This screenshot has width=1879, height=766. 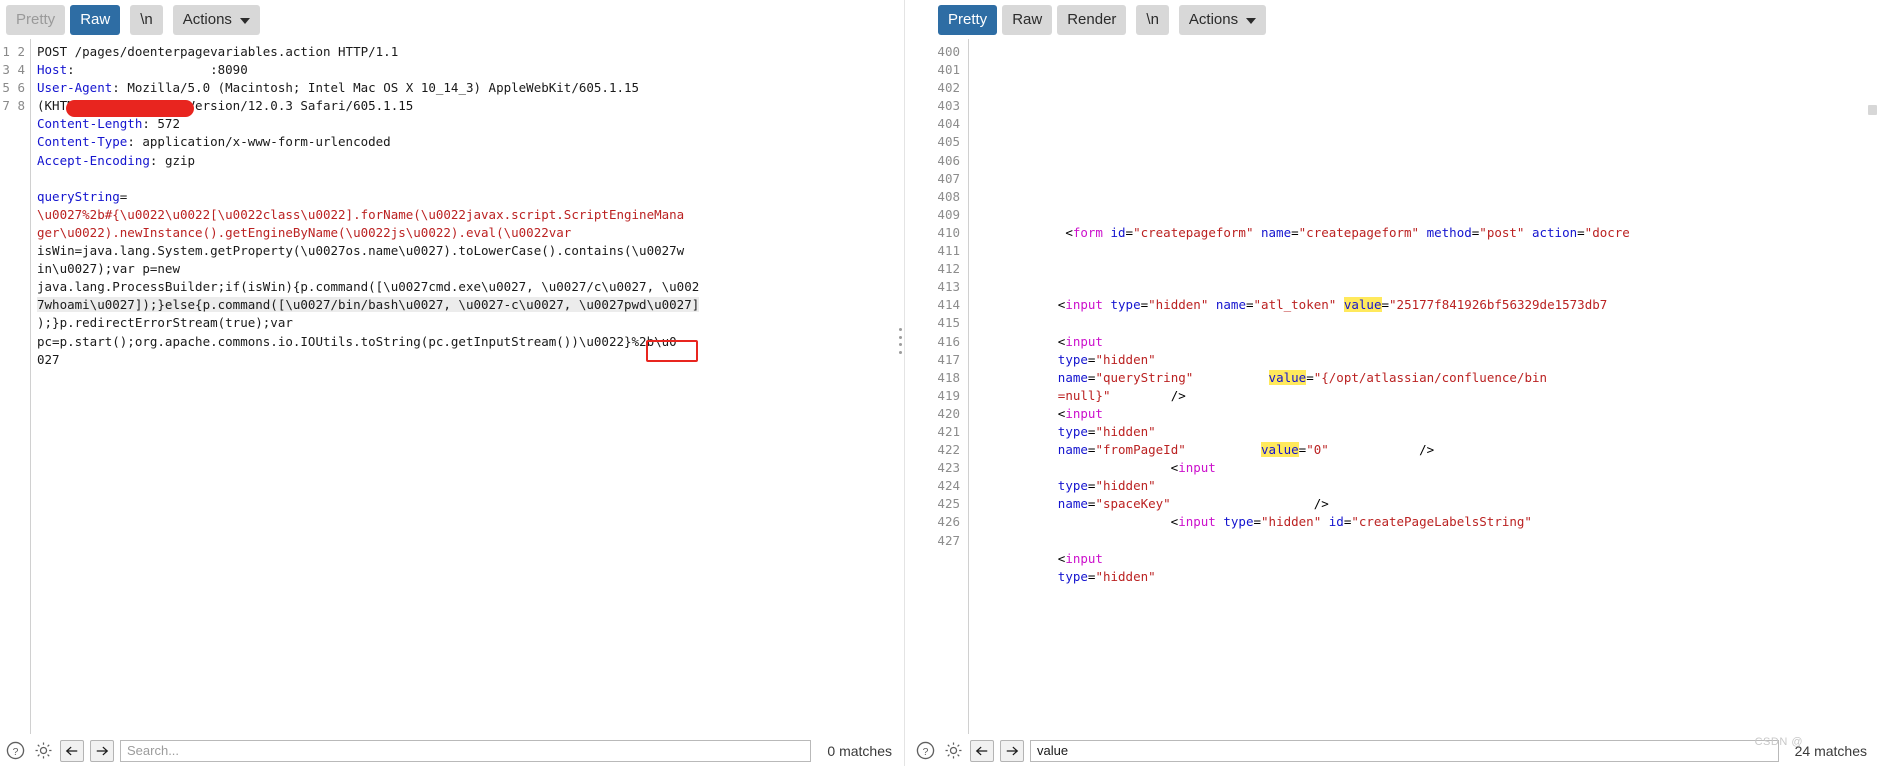 What do you see at coordinates (901, 341) in the screenshot?
I see `panel-drag-handle` at bounding box center [901, 341].